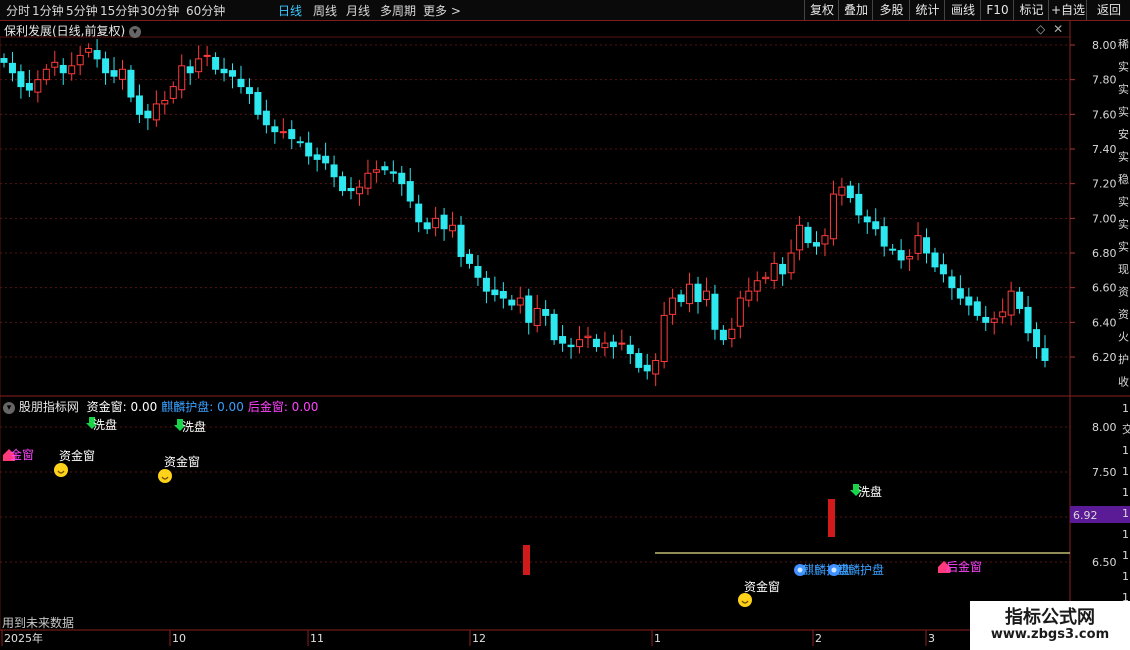  What do you see at coordinates (160, 406) in the screenshot?
I see `indicator-panel-title: ▾ 股朋指标网 资金窗: 0.00 麒麟护盘: 0.00 后金窗: 0.00` at bounding box center [160, 406].